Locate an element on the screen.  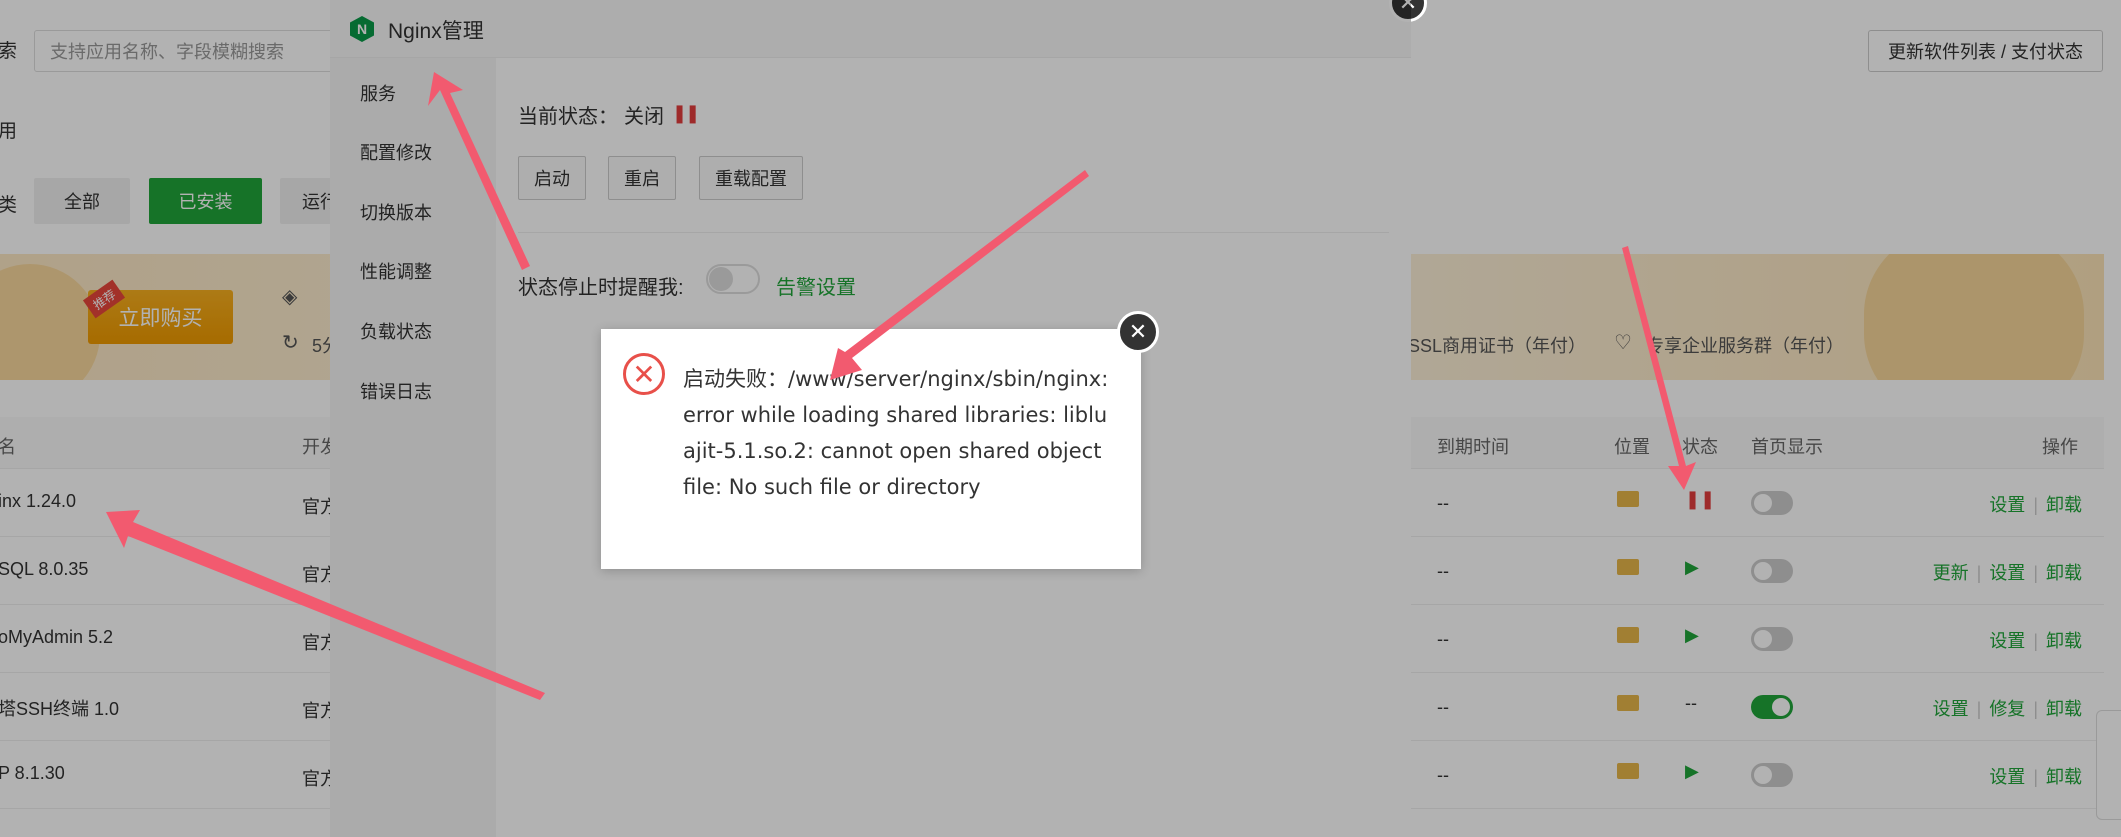
error-close-button: ✕ is located at coordinates (1138, 332).